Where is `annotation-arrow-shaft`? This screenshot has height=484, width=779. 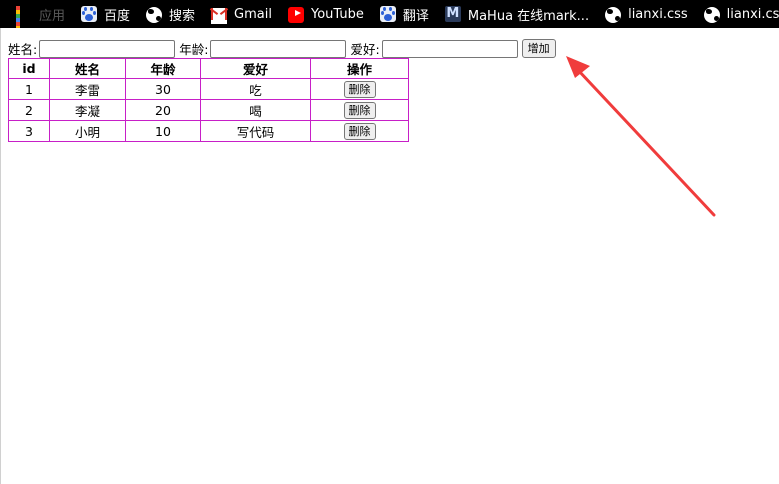 annotation-arrow-shaft is located at coordinates (646, 142).